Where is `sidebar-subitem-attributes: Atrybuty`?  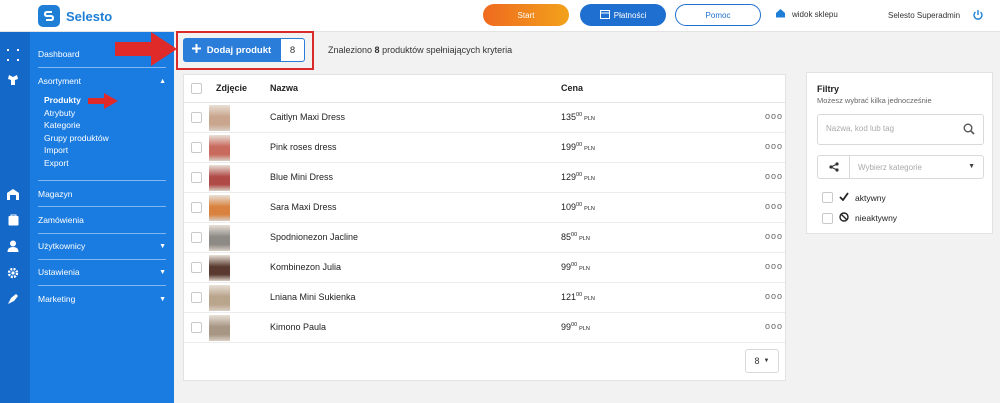
sidebar-subitem-attributes: Atrybuty is located at coordinates (59, 113).